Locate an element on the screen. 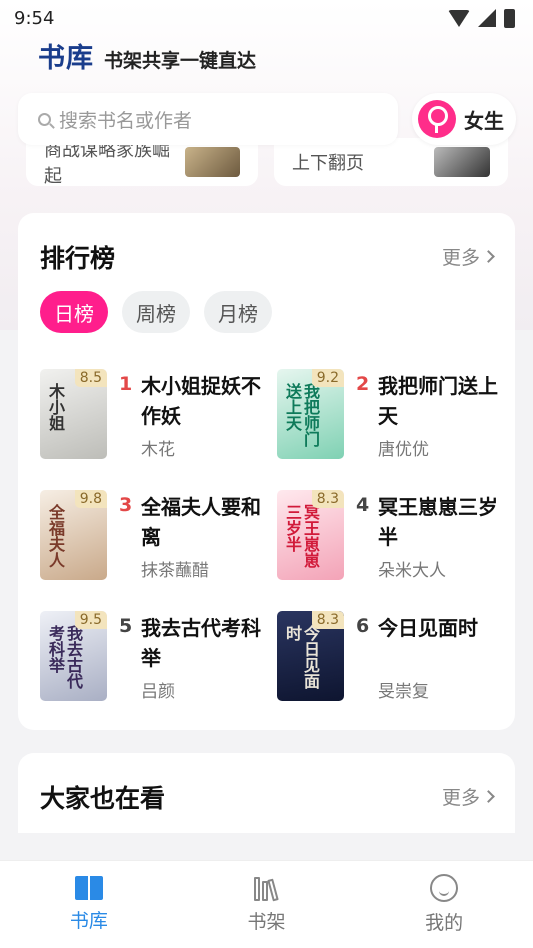 The image size is (533, 948). page-title: 书库 is located at coordinates (66, 58).